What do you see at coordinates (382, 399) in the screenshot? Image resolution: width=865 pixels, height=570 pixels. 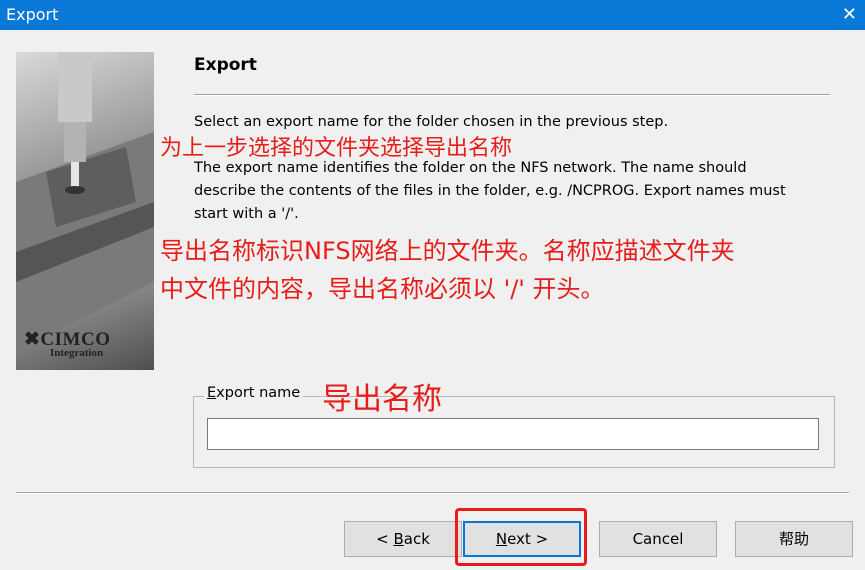 I see `annotation-cn-3: 导出名称` at bounding box center [382, 399].